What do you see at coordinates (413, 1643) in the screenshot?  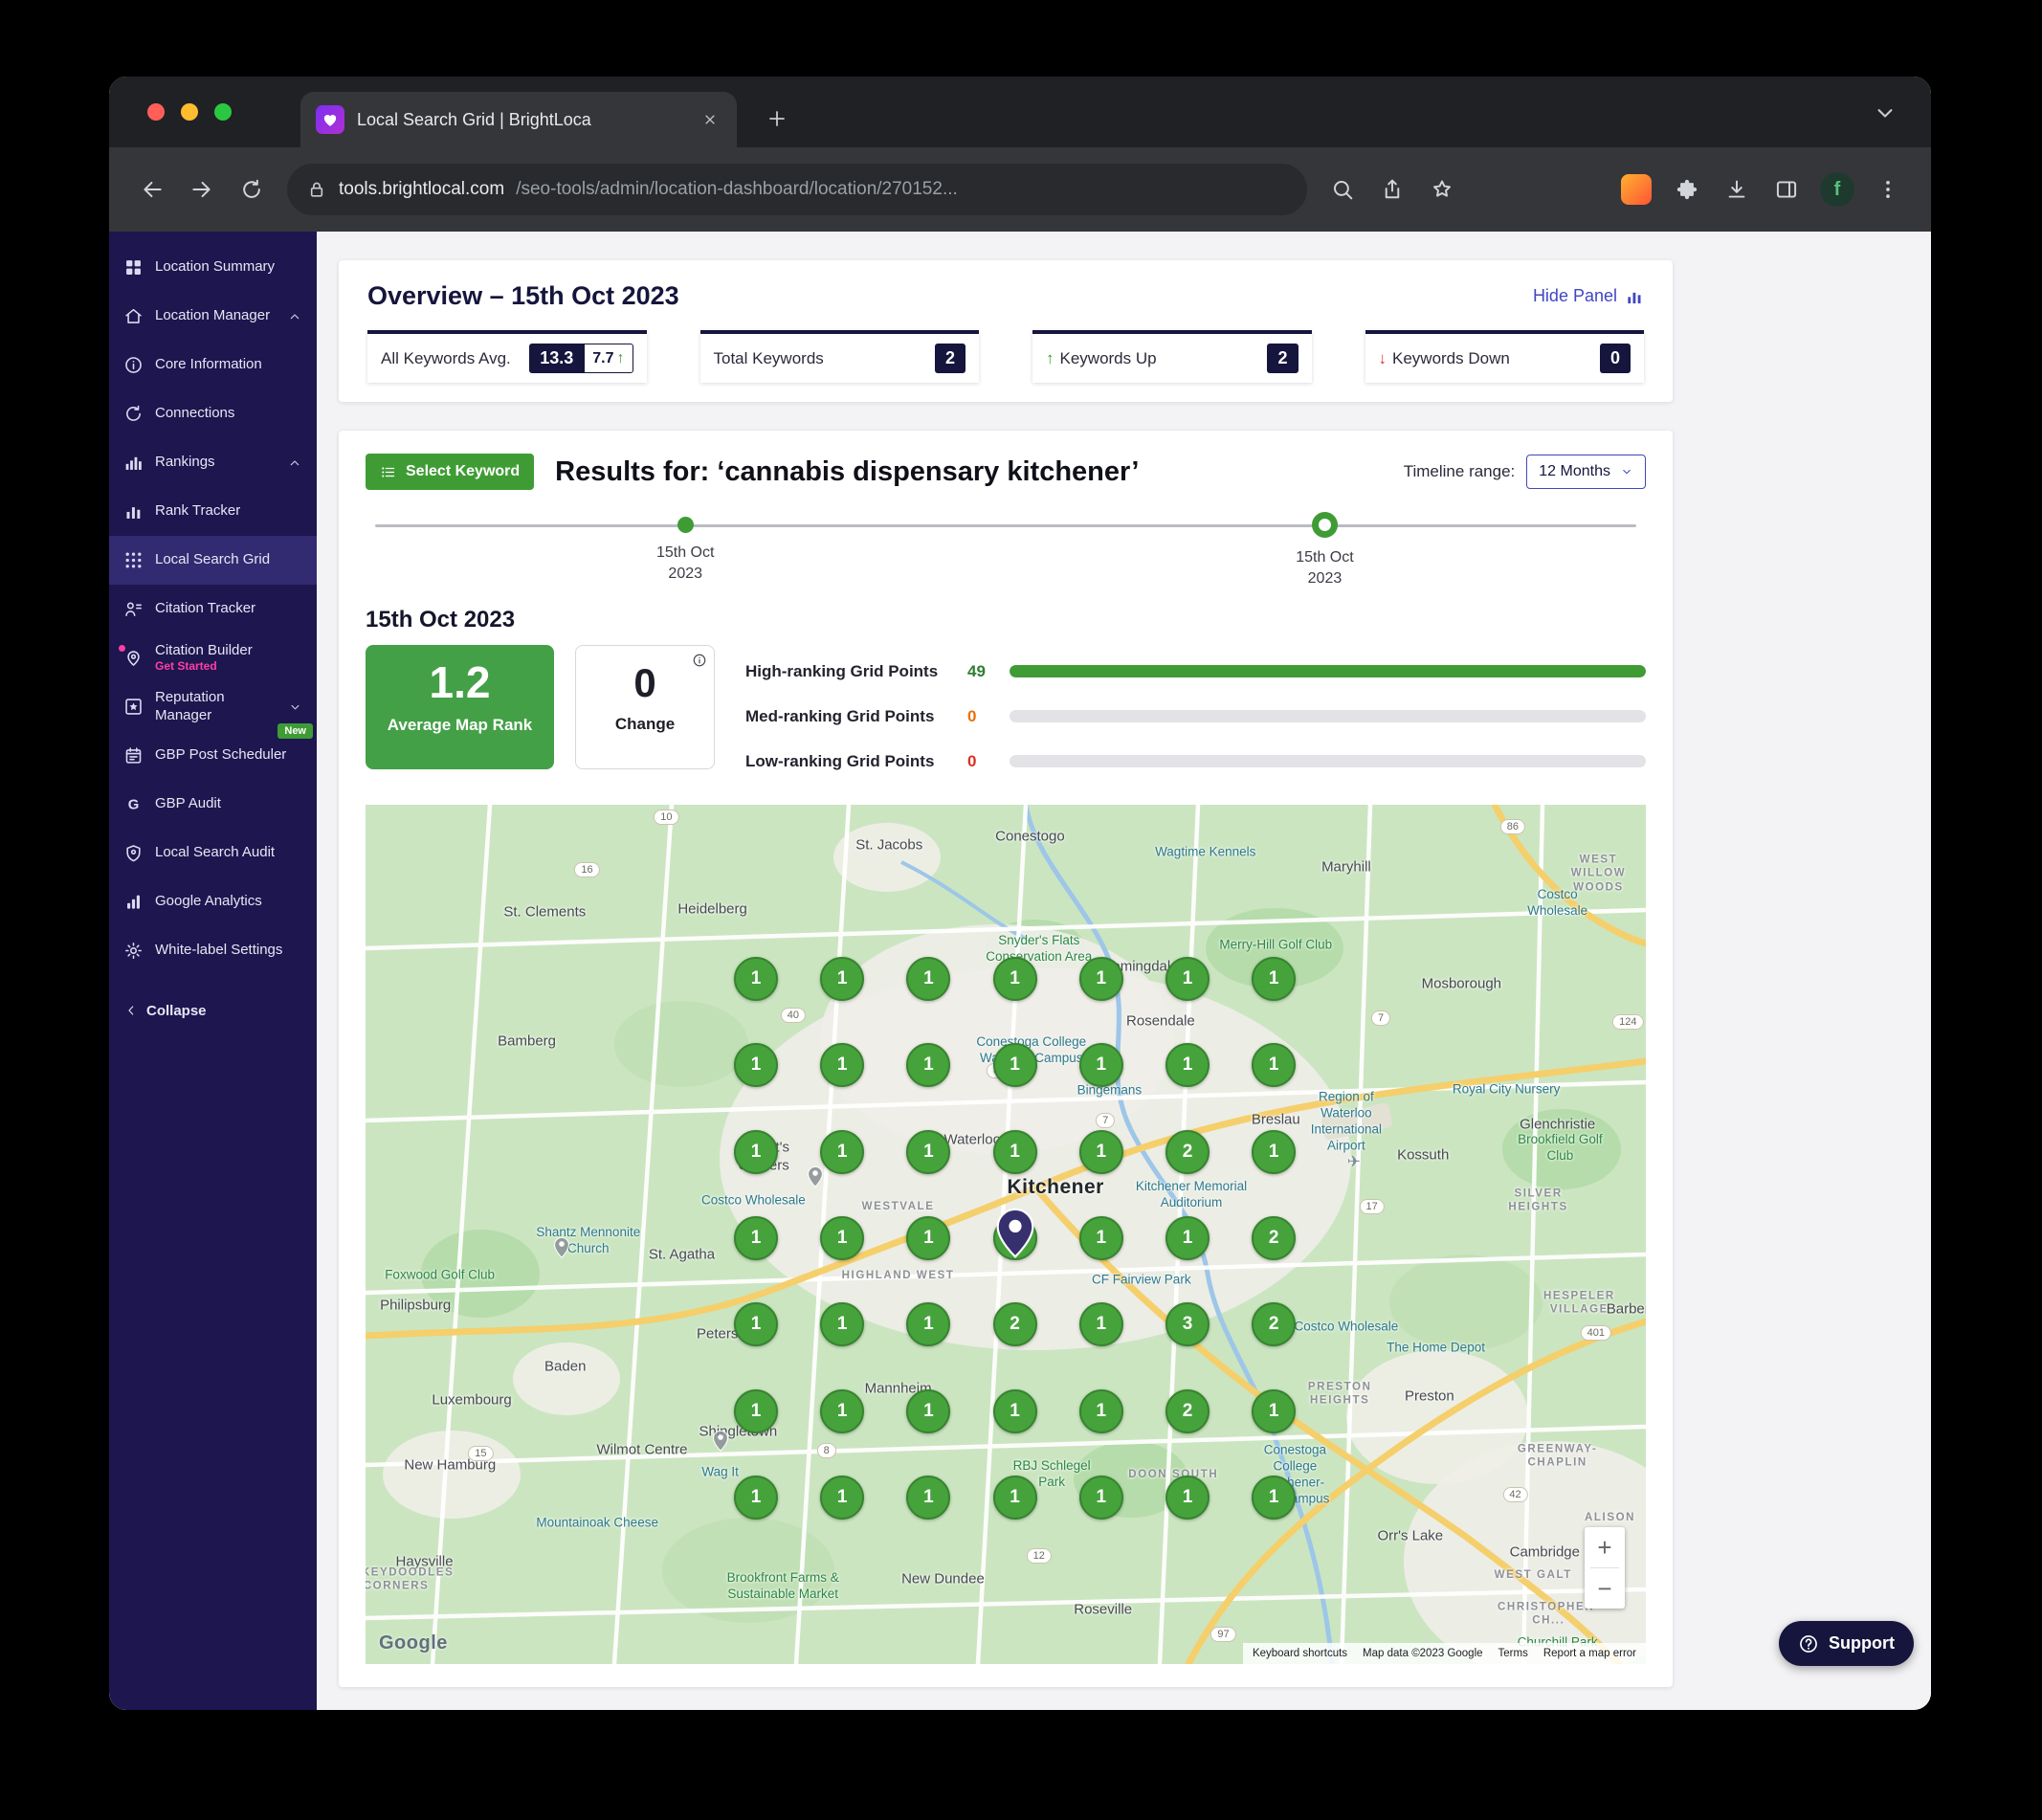 I see `google-logo: Google` at bounding box center [413, 1643].